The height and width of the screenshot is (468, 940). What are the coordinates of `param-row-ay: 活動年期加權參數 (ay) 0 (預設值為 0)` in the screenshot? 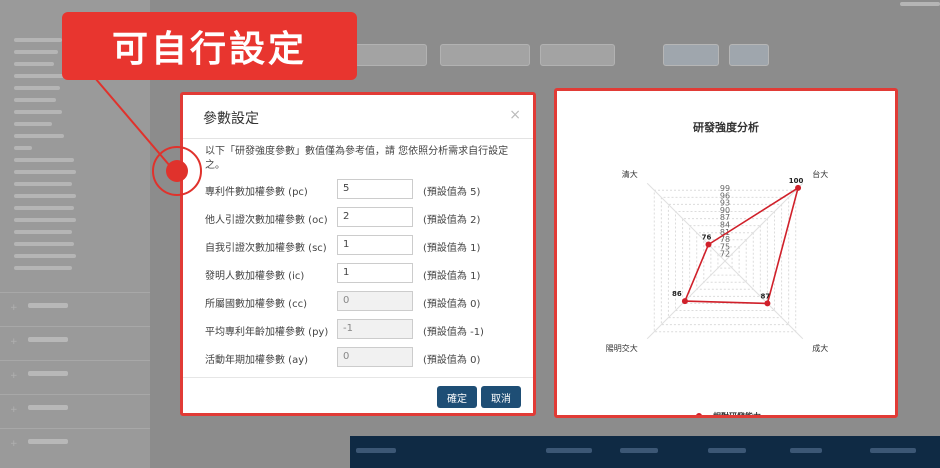 It's located at (365, 358).